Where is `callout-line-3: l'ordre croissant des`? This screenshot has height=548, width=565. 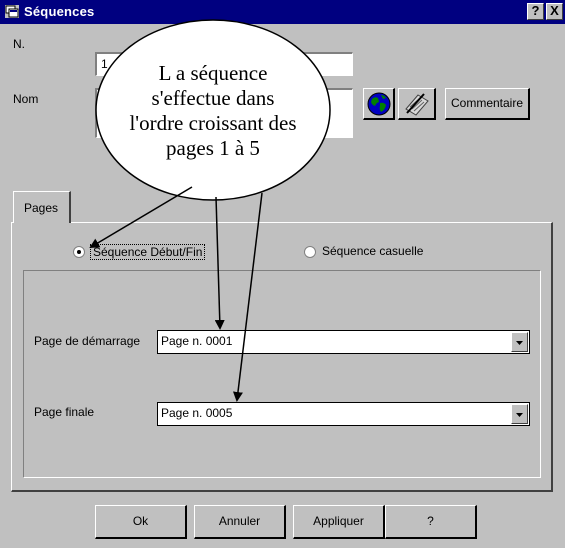 callout-line-3: l'ordre croissant des is located at coordinates (213, 123).